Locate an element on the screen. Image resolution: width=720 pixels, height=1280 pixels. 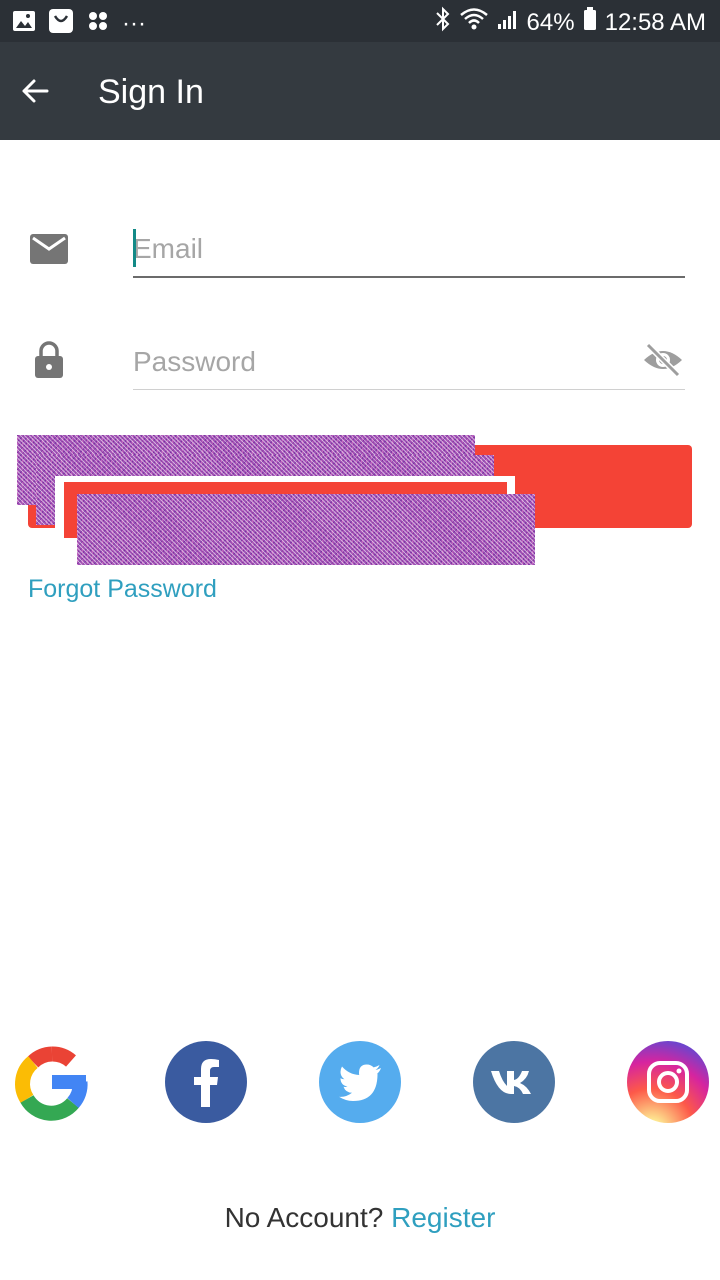
signal-icon is located at coordinates (508, 22).